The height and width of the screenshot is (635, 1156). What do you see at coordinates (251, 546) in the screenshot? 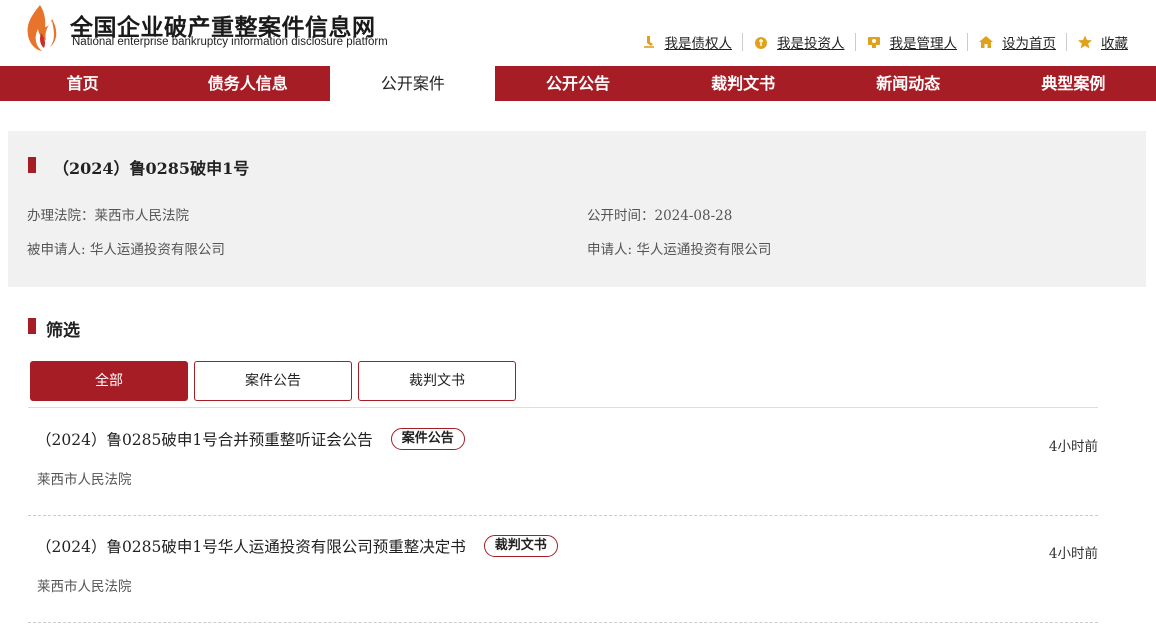
I see `list-item-title: （2024）鲁0285破申1号华人运通投资有限公司预重整决定书` at bounding box center [251, 546].